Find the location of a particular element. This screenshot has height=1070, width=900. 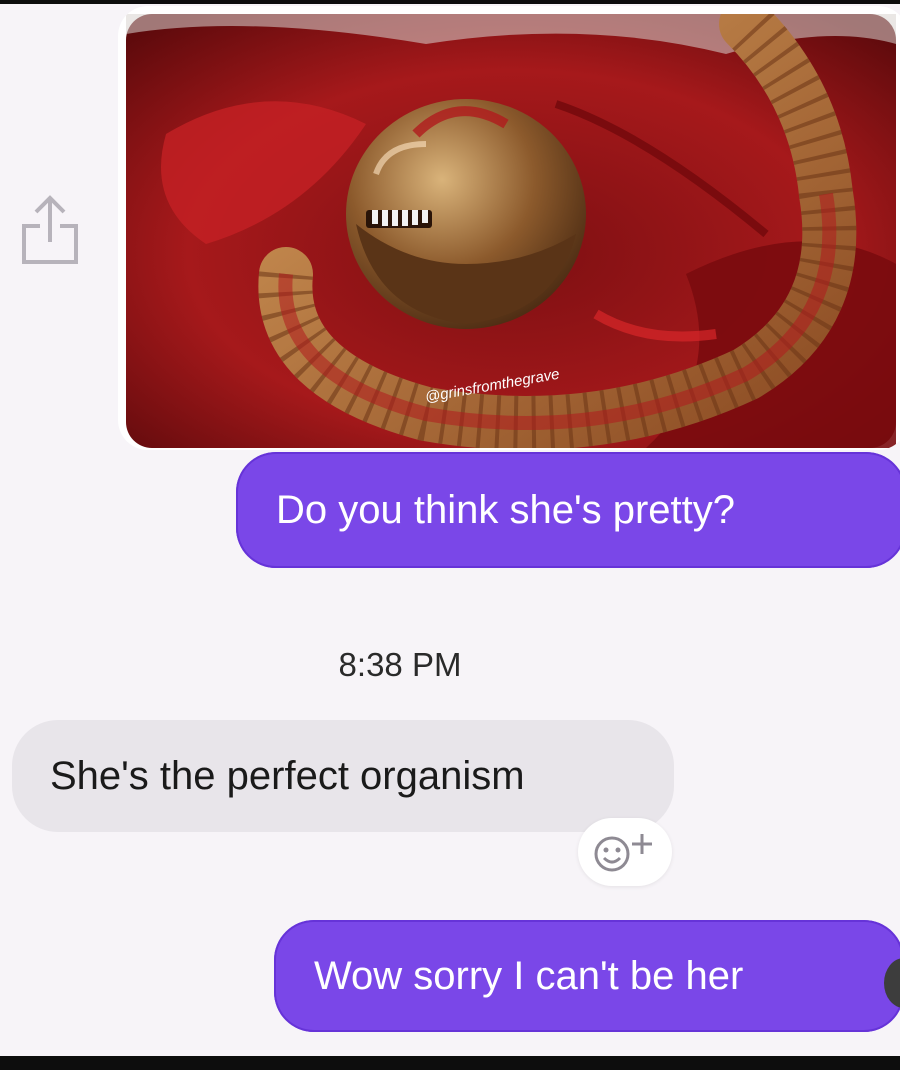

add-reaction-icon is located at coordinates (623, 853).